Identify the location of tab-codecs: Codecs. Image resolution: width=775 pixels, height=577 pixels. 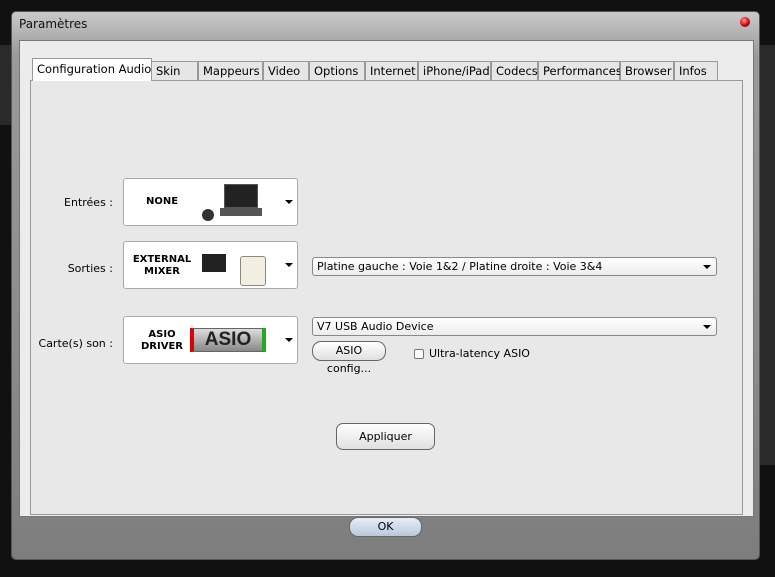
(514, 70).